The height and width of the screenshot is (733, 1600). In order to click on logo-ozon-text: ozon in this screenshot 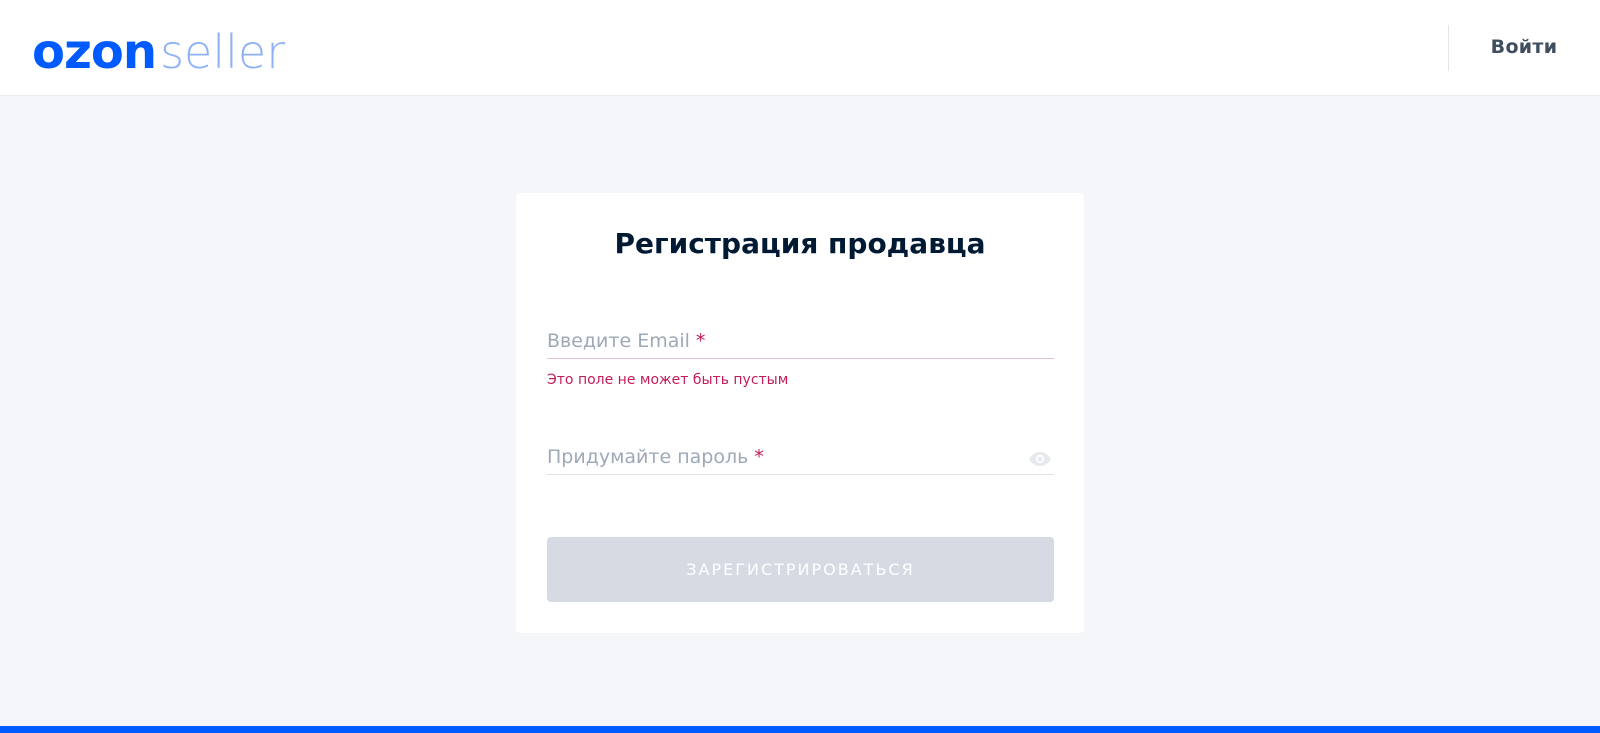, I will do `click(94, 52)`.